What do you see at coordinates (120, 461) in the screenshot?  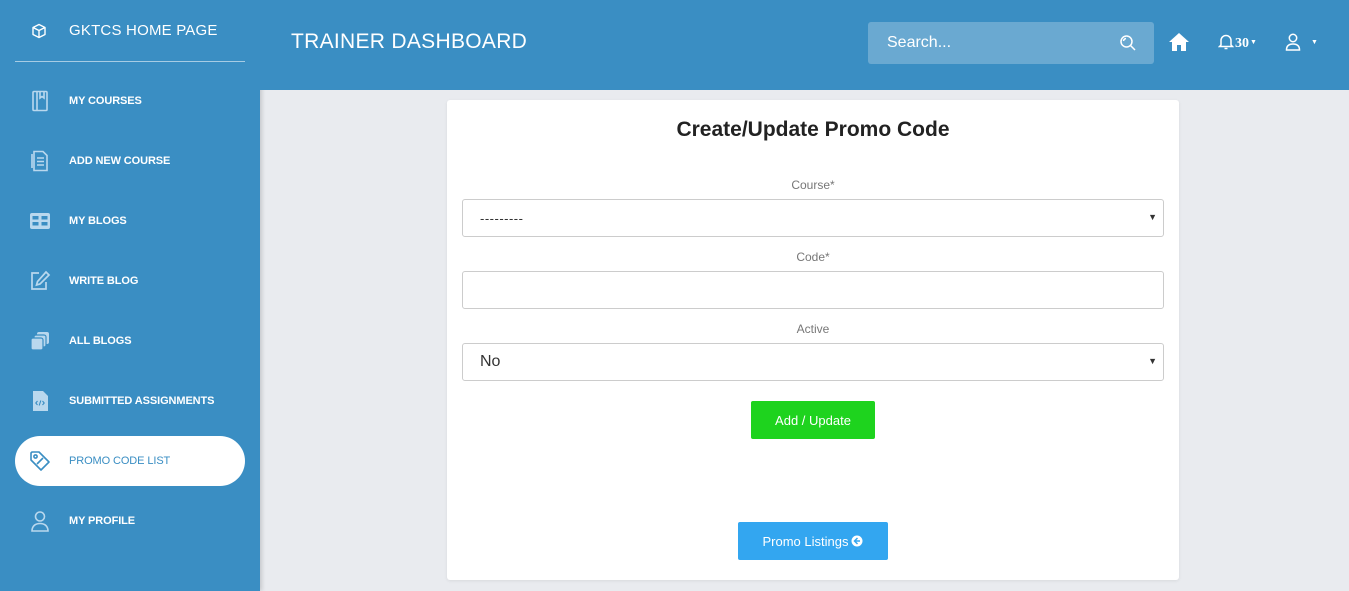 I see `sidebar-item-label: PROMO CODE LIST` at bounding box center [120, 461].